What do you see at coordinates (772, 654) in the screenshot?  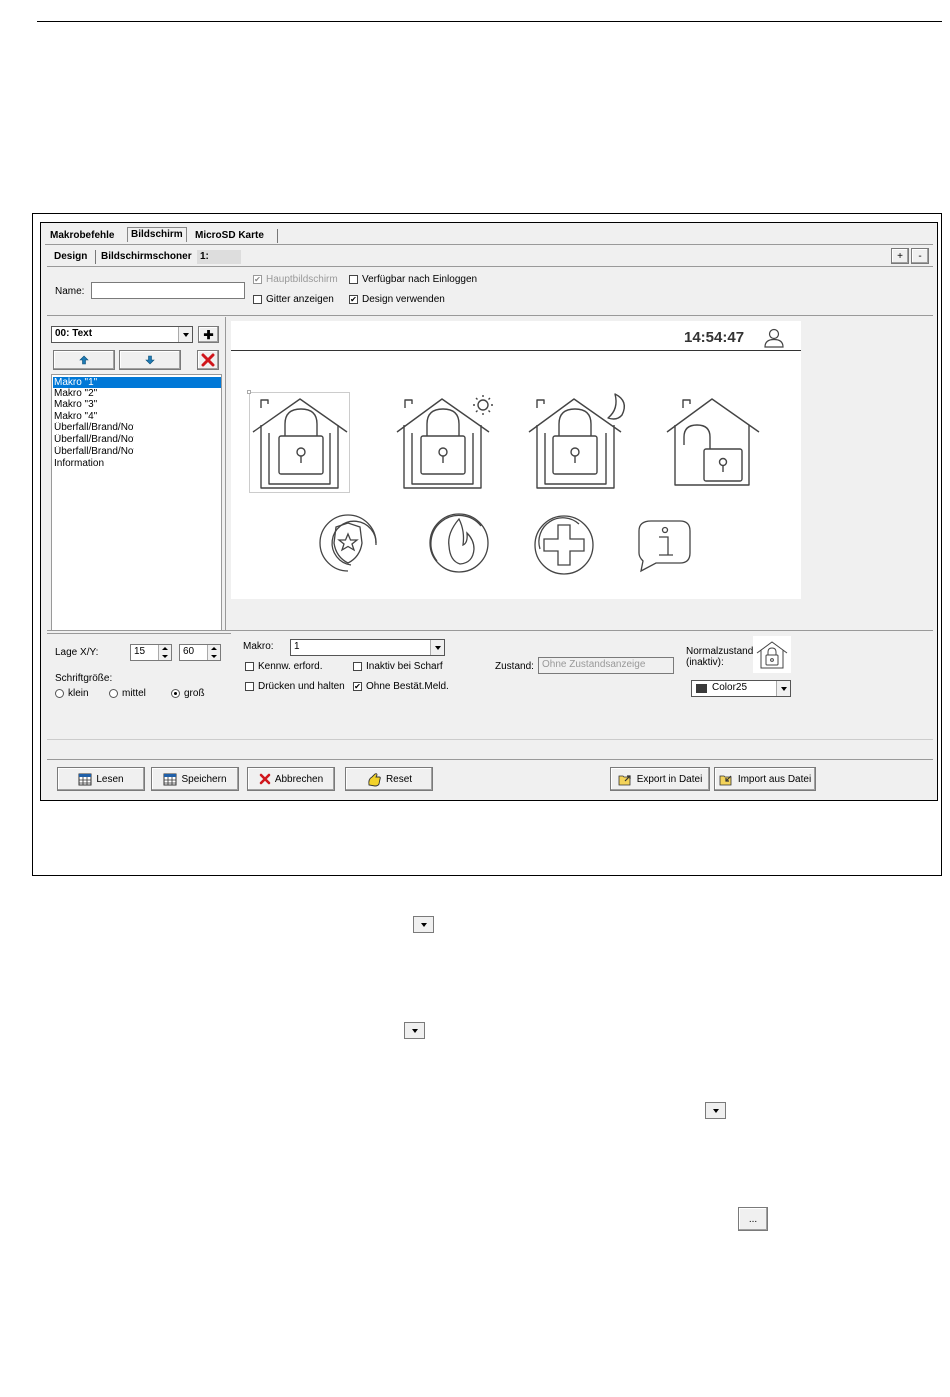 I see `normal-state-preview` at bounding box center [772, 654].